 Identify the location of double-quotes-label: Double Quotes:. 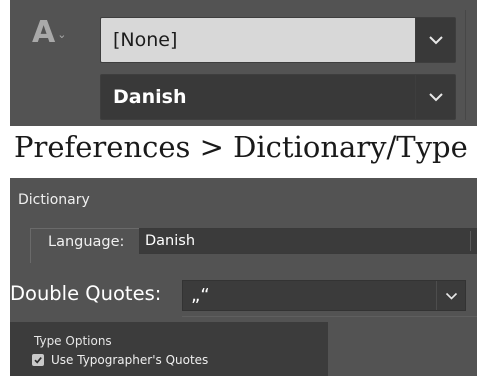
(86, 293).